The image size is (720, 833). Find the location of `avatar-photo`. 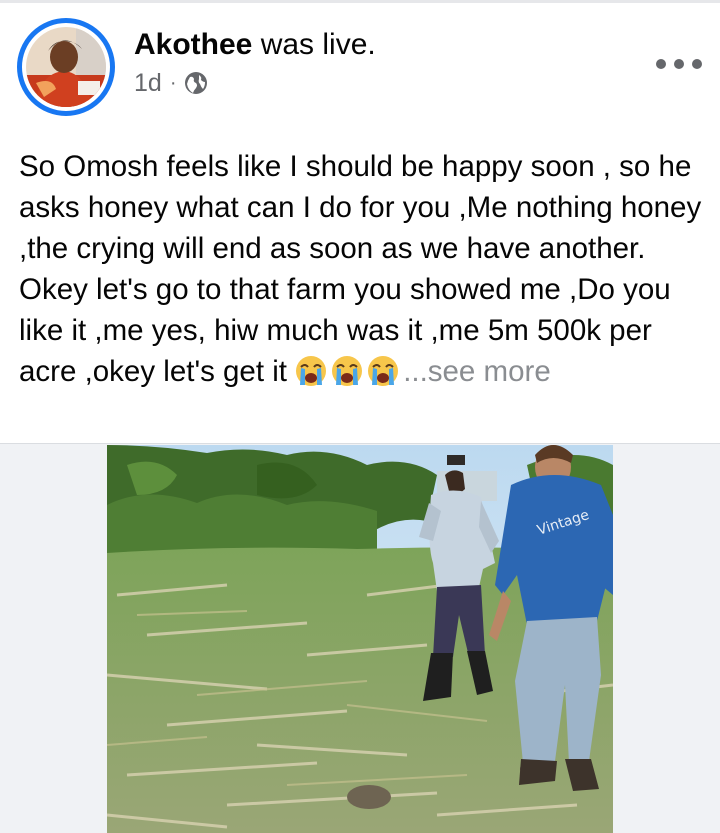

avatar-photo is located at coordinates (66, 67).